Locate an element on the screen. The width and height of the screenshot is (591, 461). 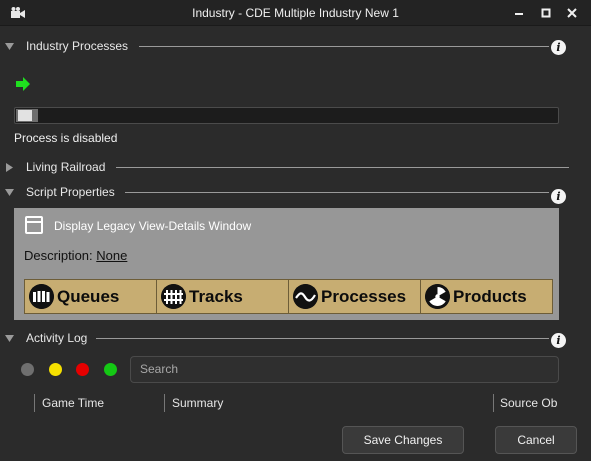
window-title: Industry - CDE Multiple Industry New 1 is located at coordinates (295, 13).